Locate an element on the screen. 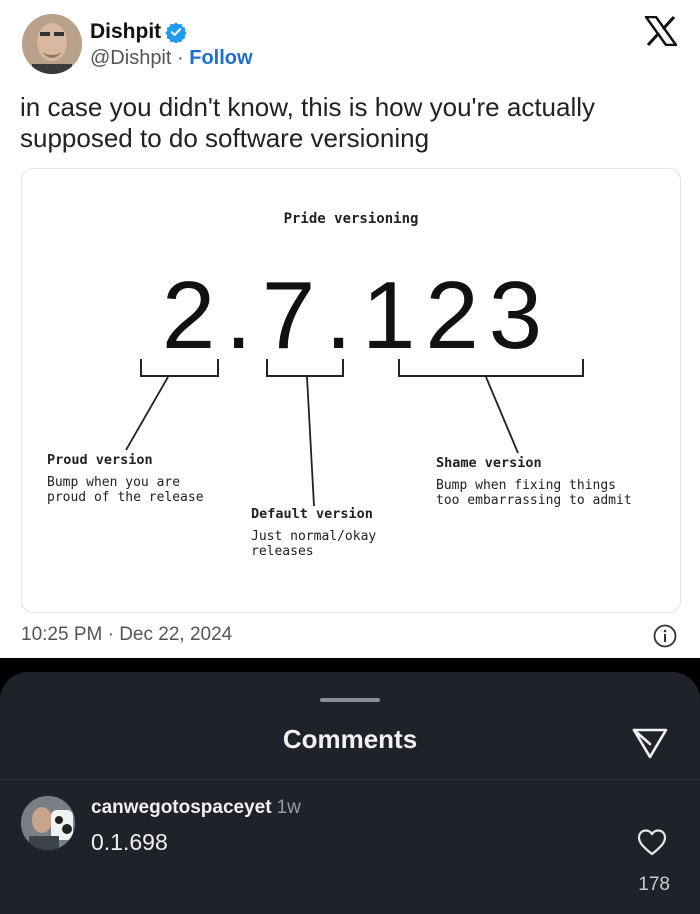  proud-version-desc-1: Bump when you are is located at coordinates (114, 482).